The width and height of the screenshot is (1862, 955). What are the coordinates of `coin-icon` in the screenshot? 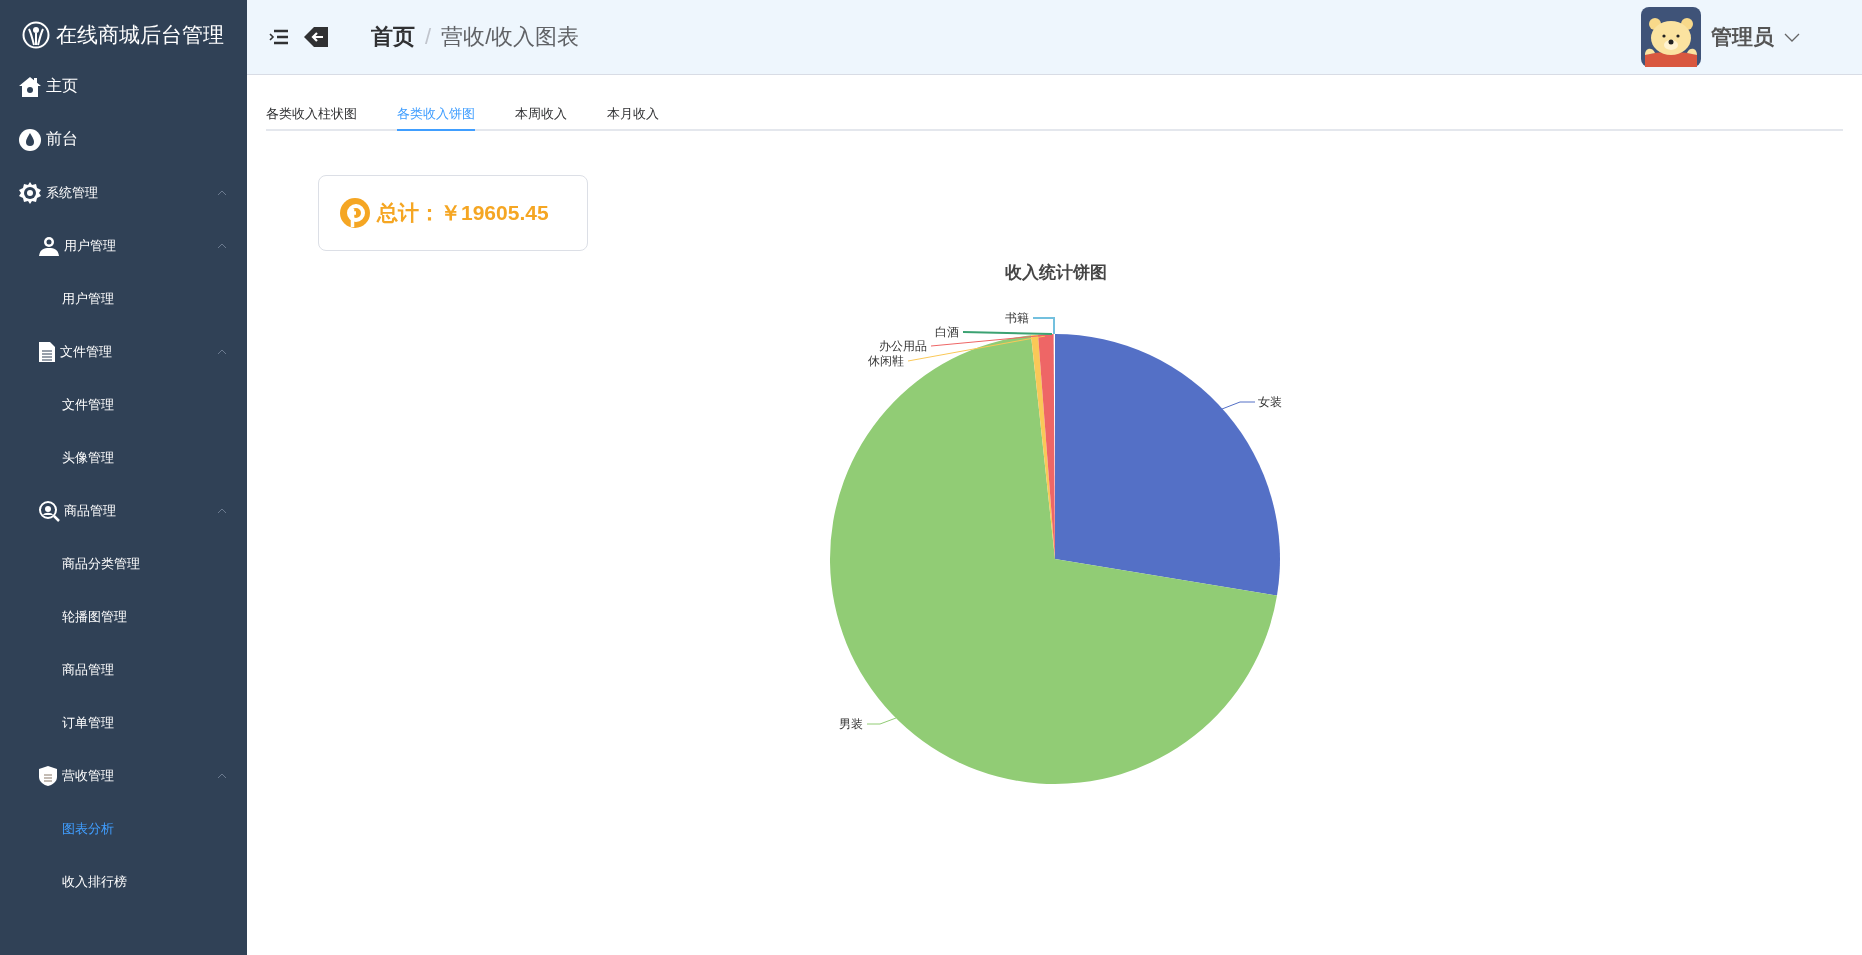 It's located at (355, 213).